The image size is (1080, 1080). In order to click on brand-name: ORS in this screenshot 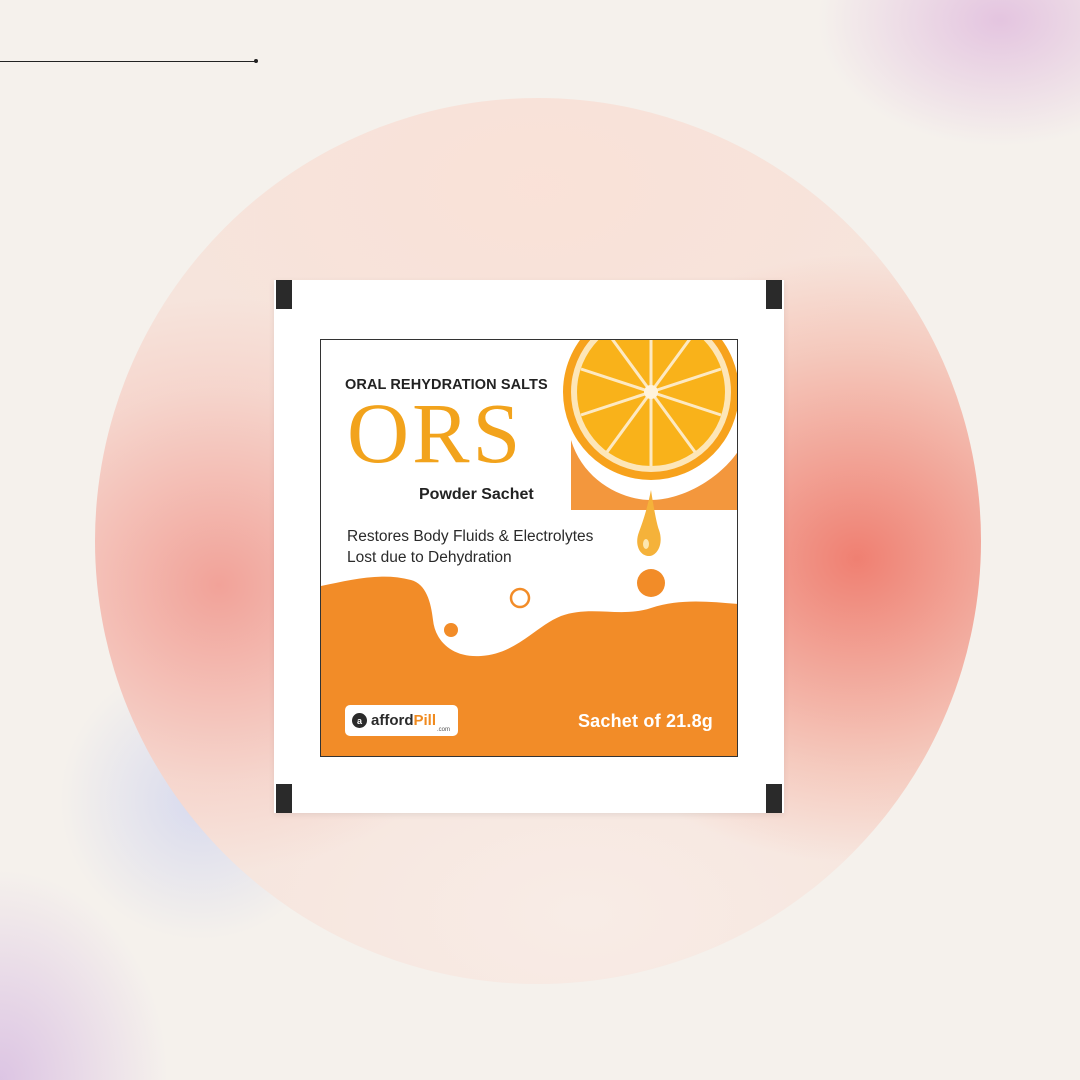, I will do `click(435, 433)`.